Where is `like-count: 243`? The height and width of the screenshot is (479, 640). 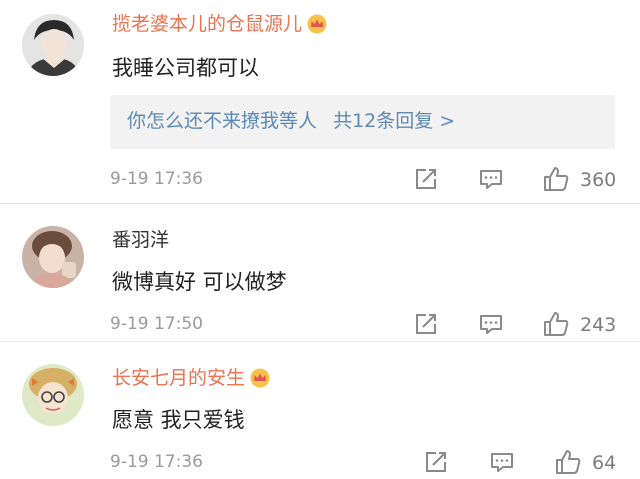
like-count: 243 is located at coordinates (598, 325).